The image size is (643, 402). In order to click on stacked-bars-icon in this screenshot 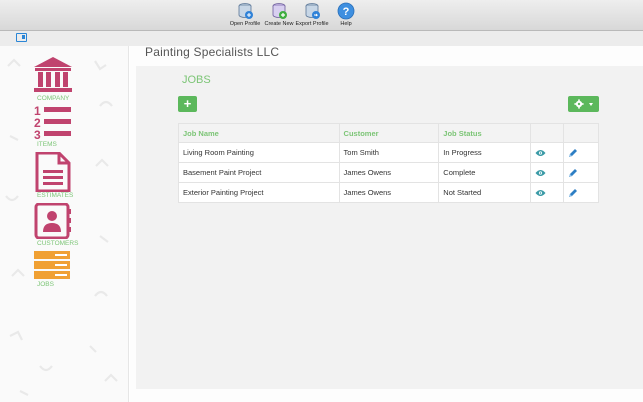, I will do `click(52, 265)`.